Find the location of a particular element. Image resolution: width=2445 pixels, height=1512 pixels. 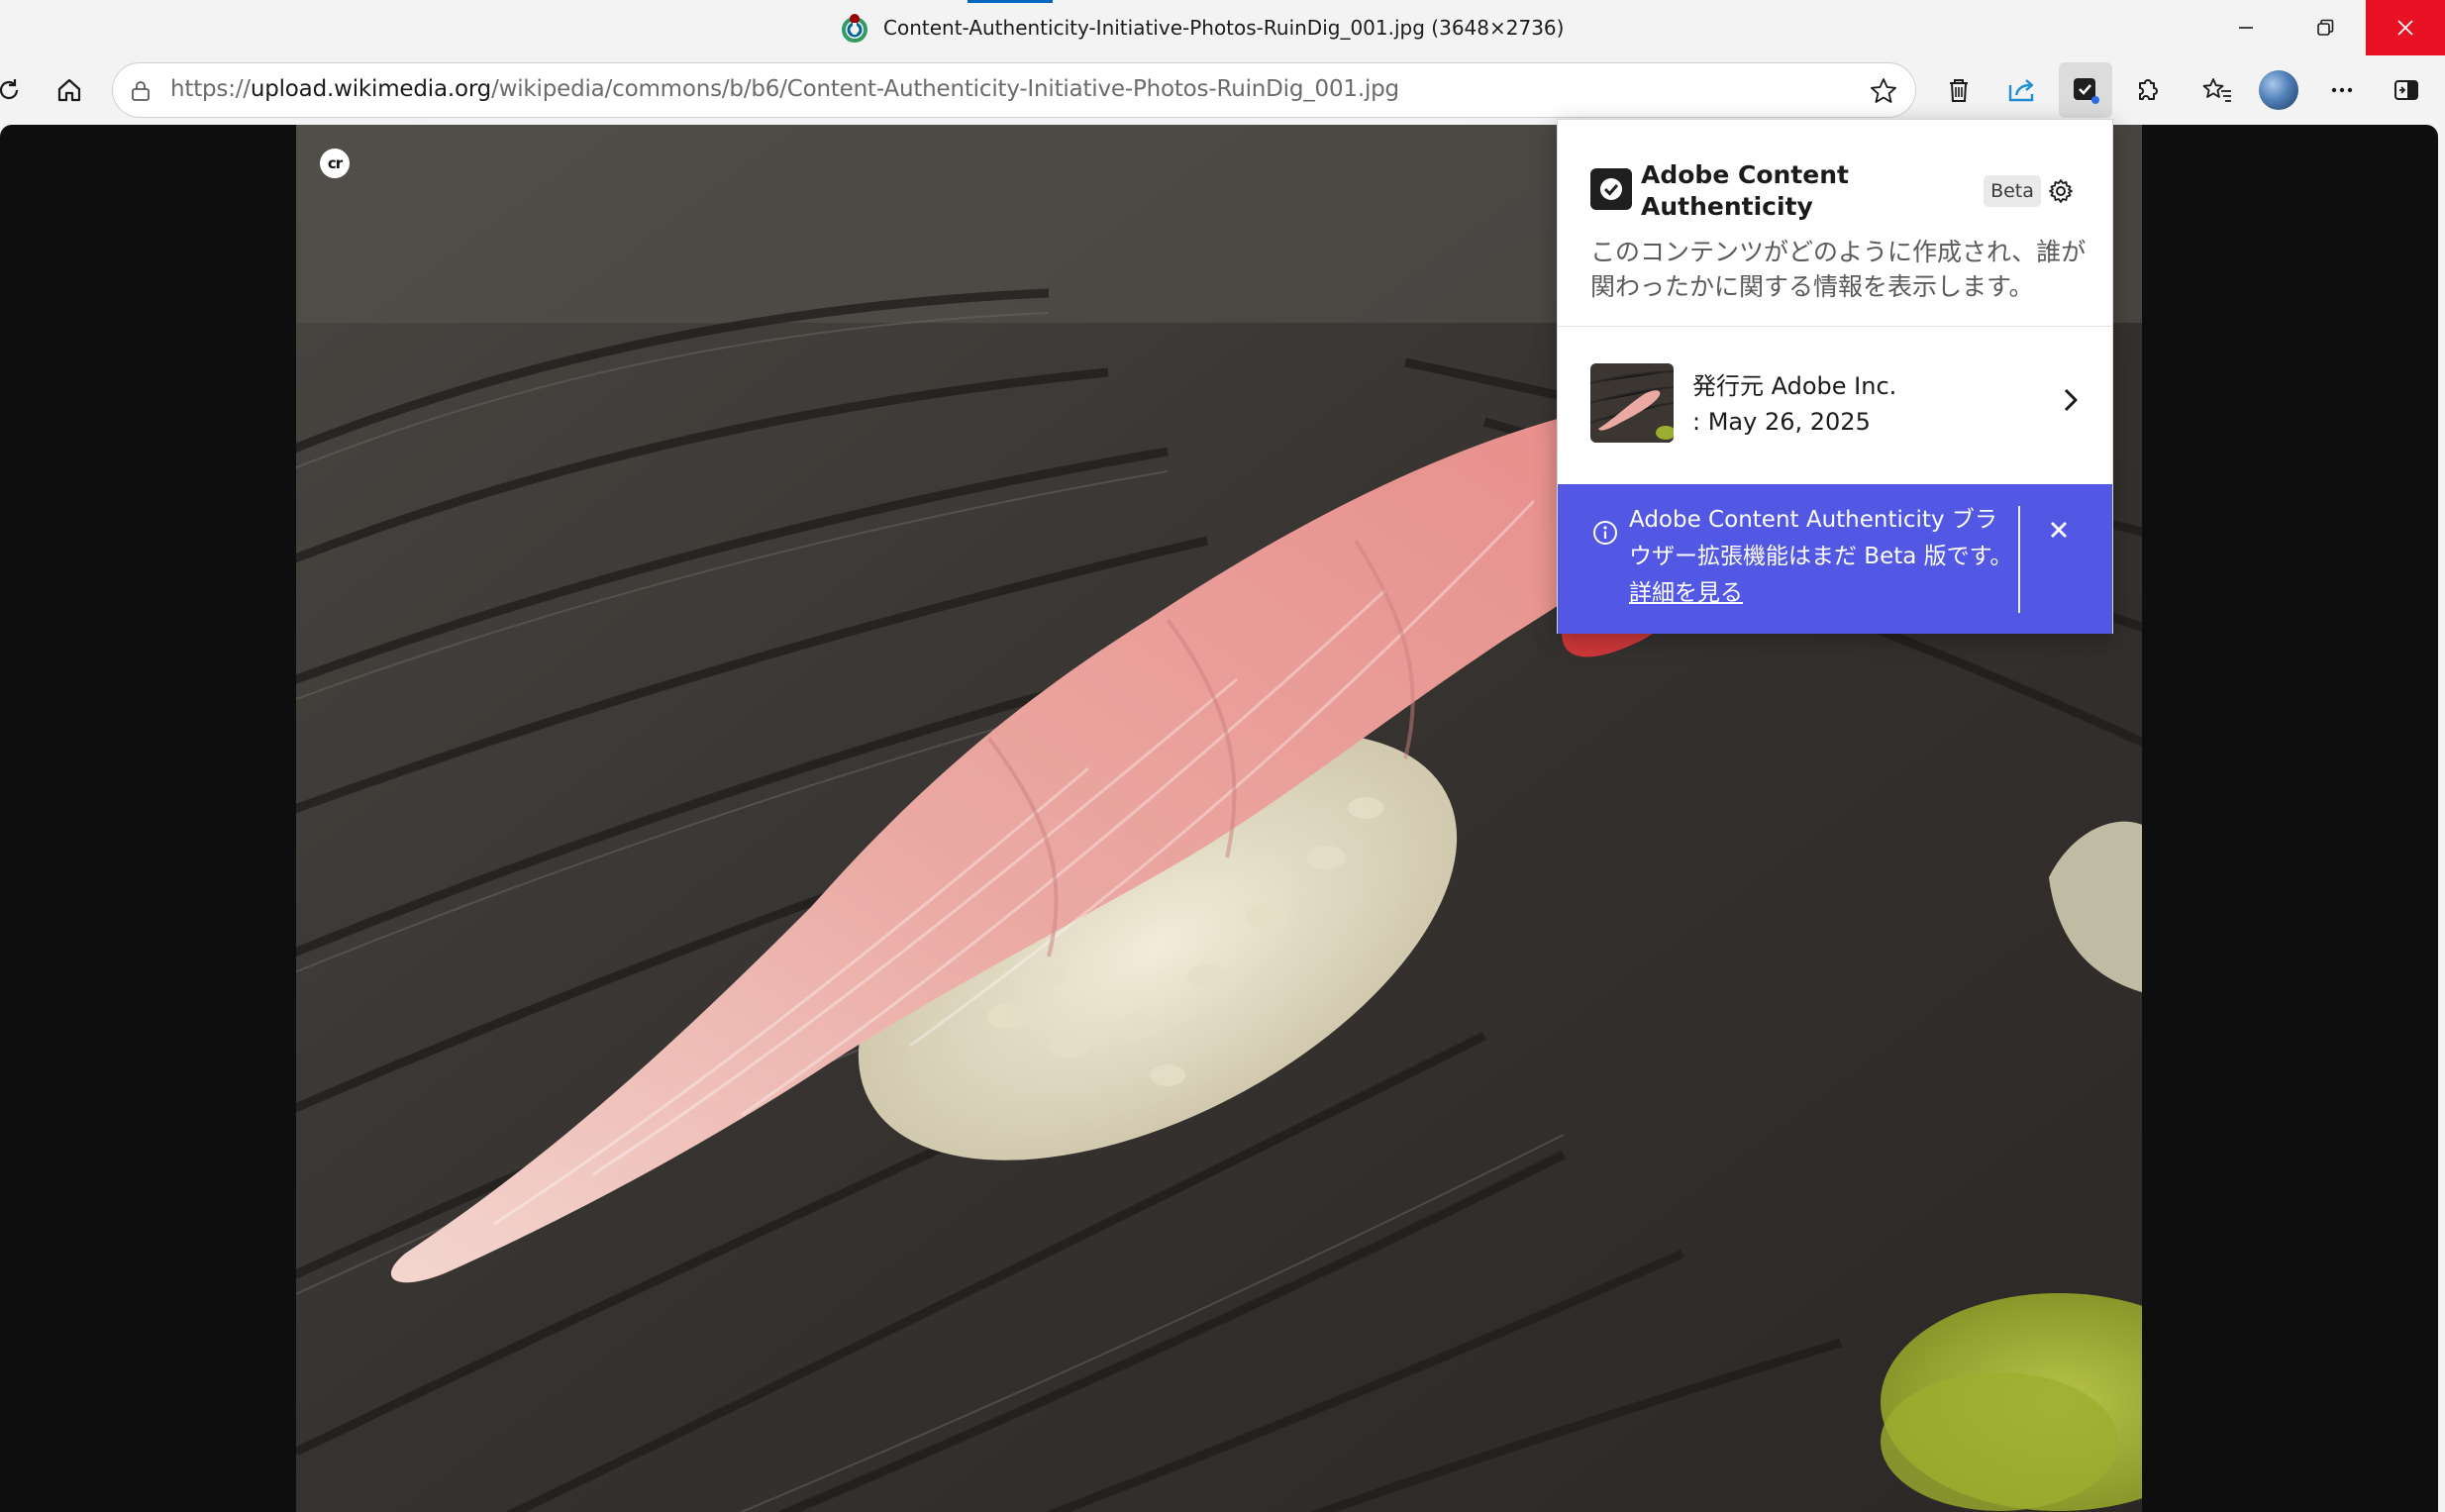

more-button is located at coordinates (2342, 90).